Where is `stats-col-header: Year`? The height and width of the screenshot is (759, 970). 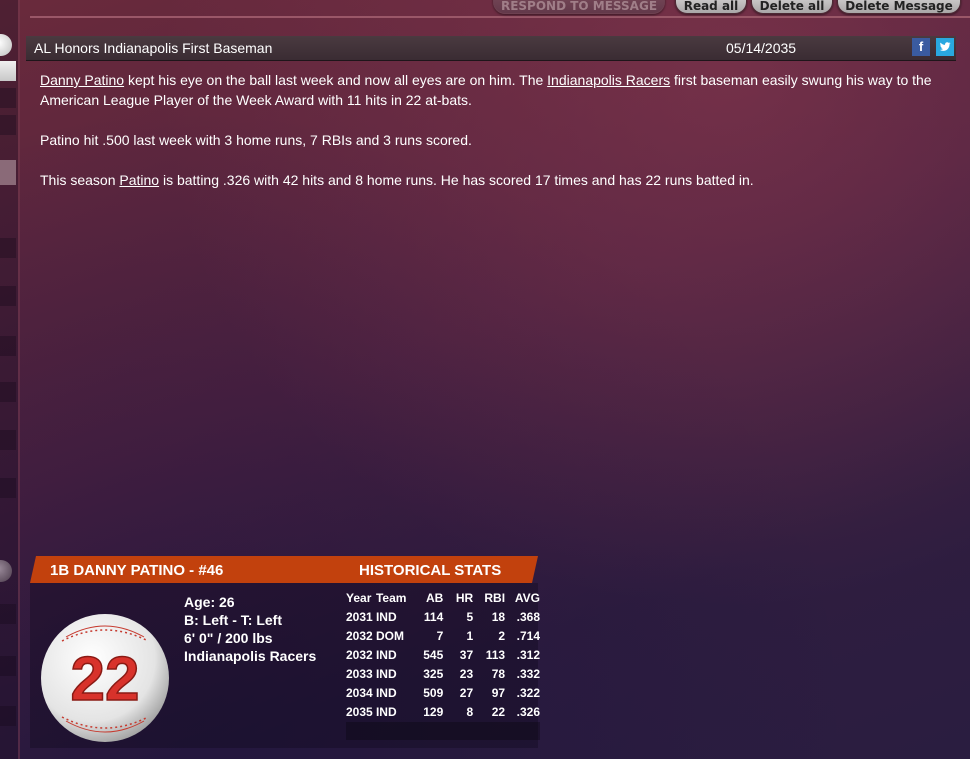 stats-col-header: Year is located at coordinates (359, 597).